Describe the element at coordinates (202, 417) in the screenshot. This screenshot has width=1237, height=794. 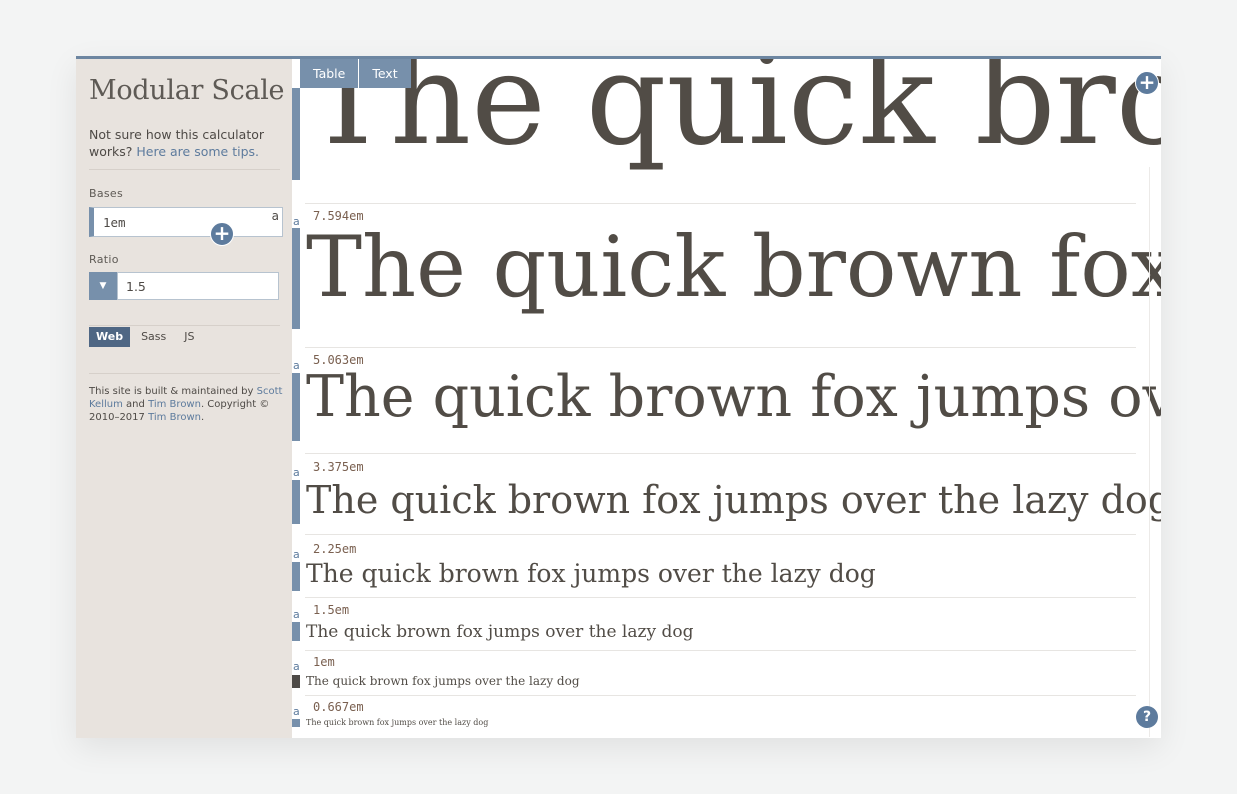
I see `credits-suffix: .` at that location.